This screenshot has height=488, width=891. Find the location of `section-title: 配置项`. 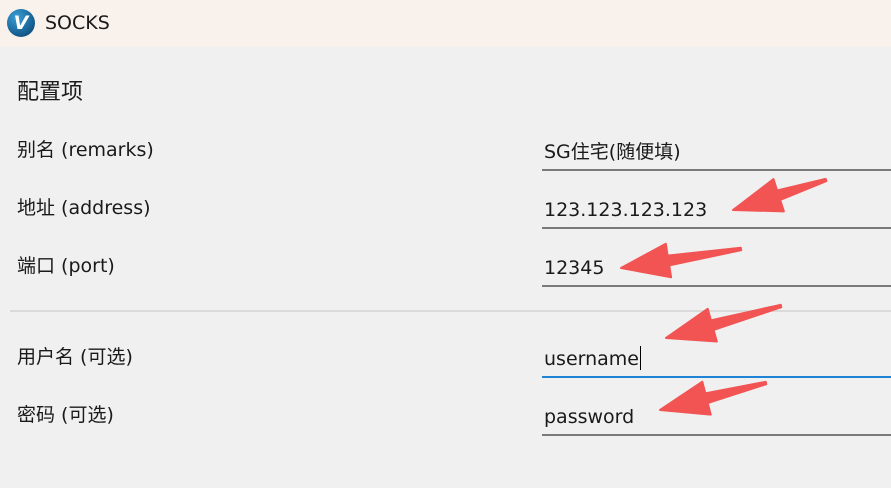

section-title: 配置项 is located at coordinates (50, 92).